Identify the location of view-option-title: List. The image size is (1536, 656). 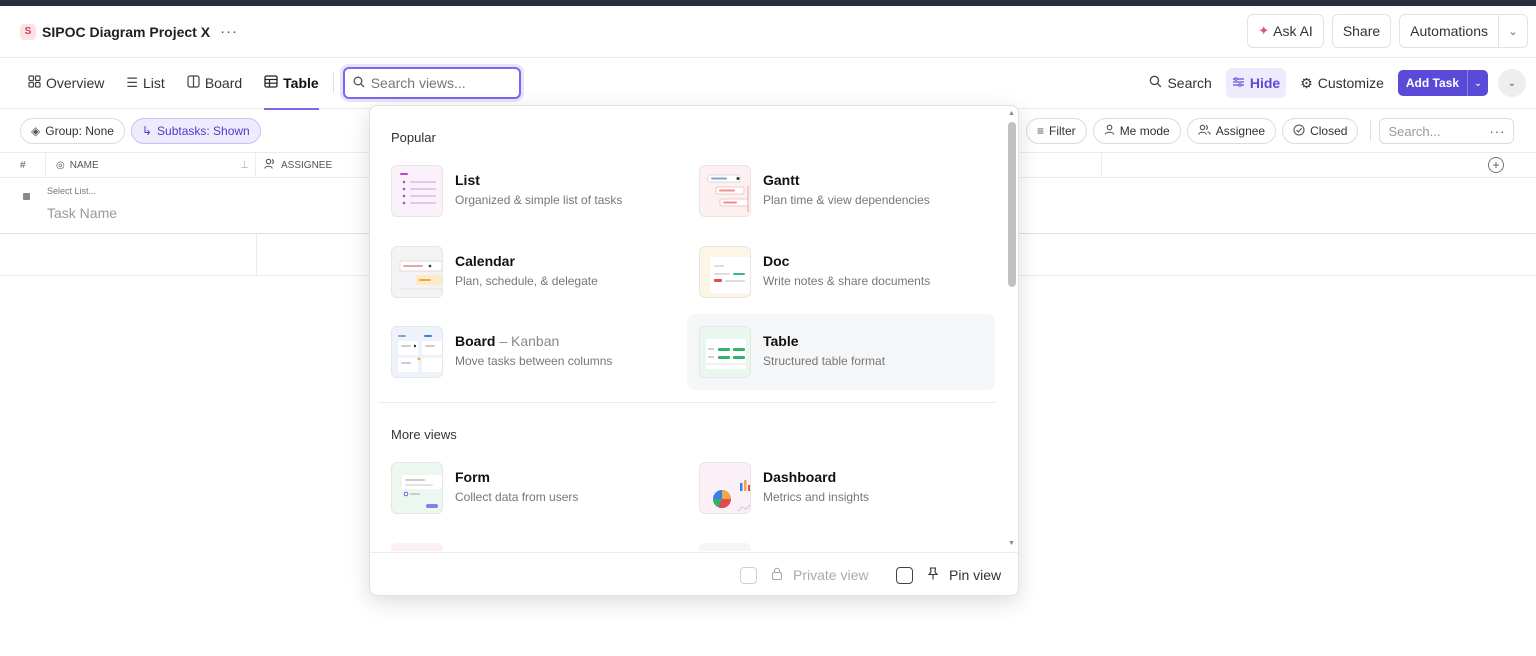
(467, 180).